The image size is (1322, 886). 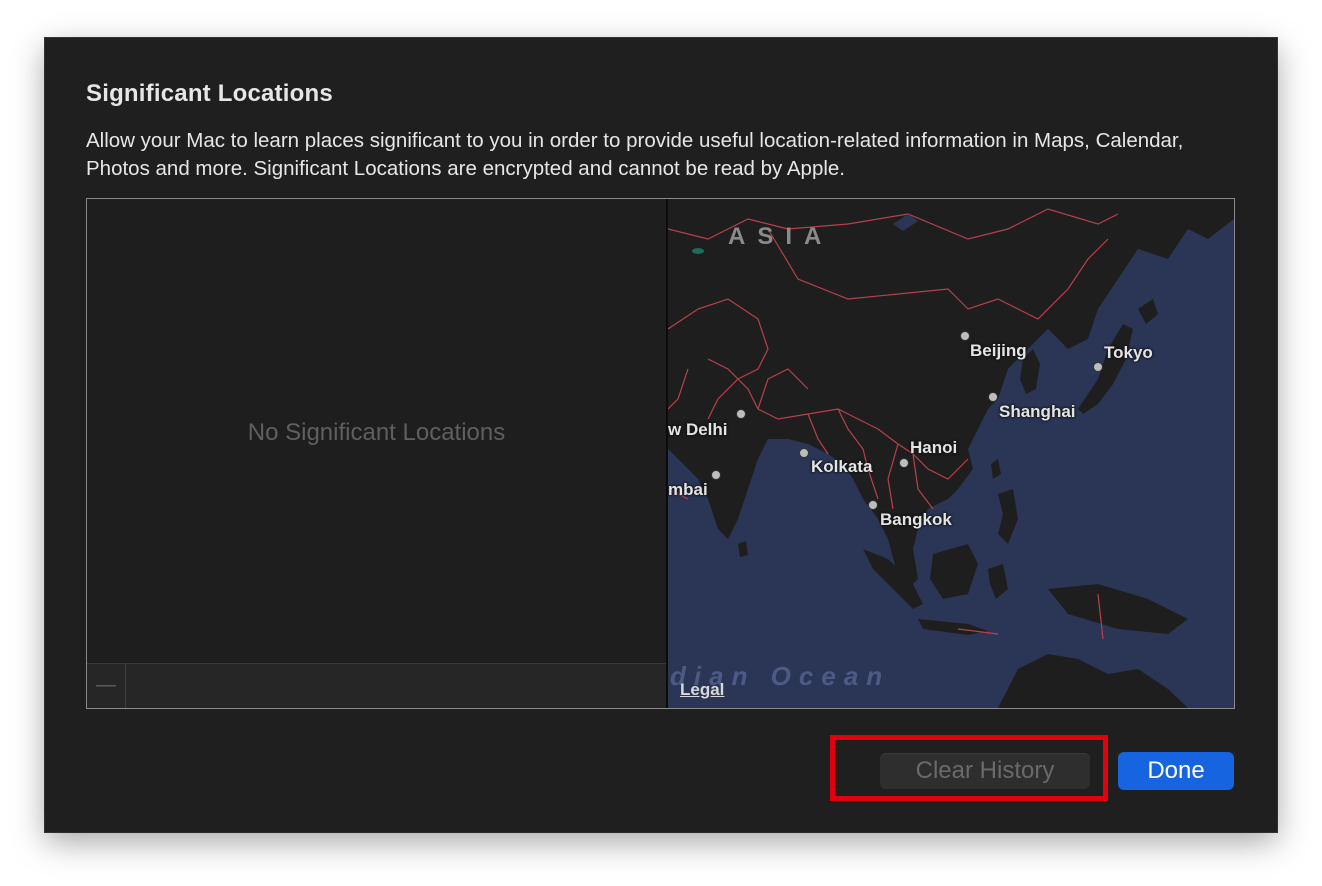 What do you see at coordinates (842, 466) in the screenshot?
I see `city-label-kolkata: Kolkata` at bounding box center [842, 466].